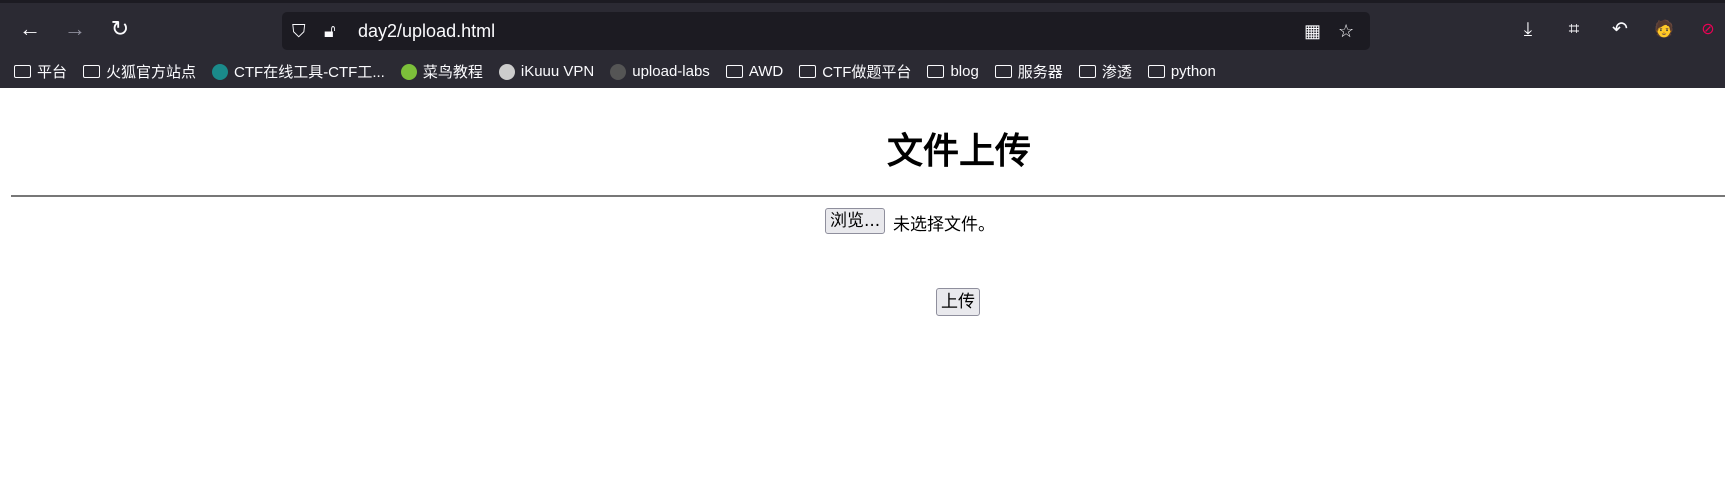  I want to click on ctf-favicon-icon, so click(220, 71).